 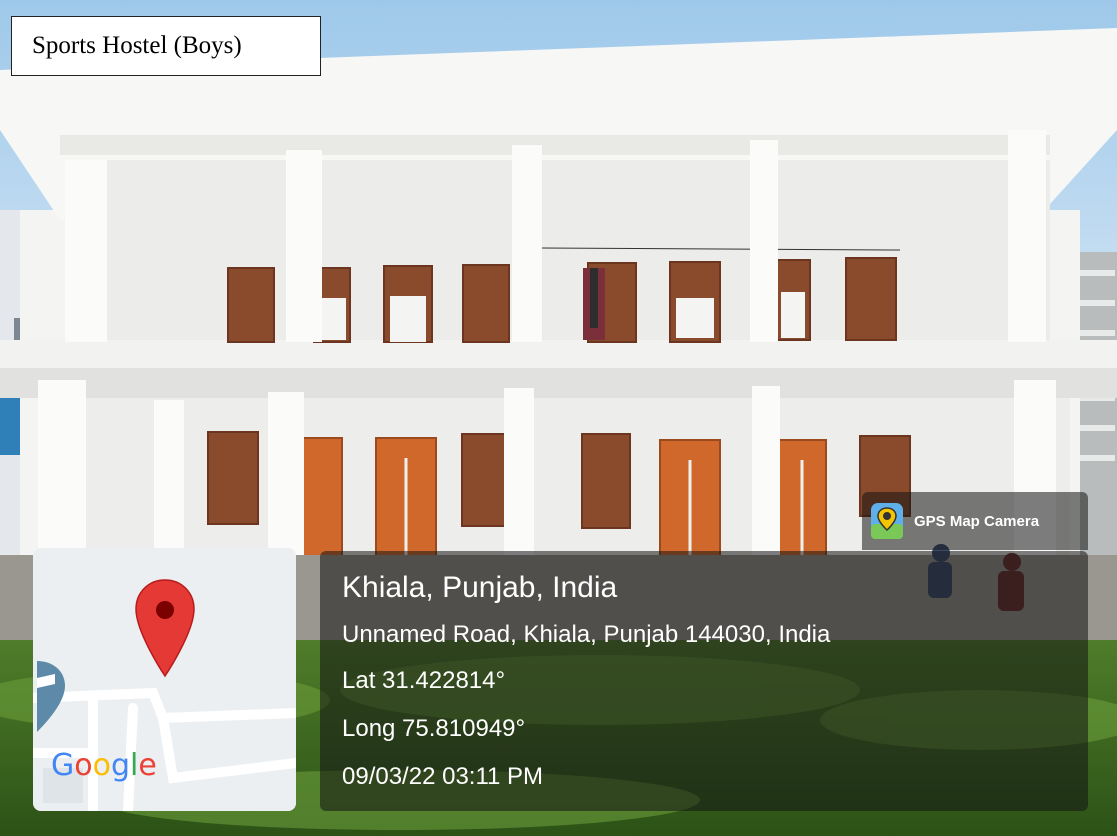 I want to click on photo-caption: Sports Hostel (Boys), so click(x=166, y=46).